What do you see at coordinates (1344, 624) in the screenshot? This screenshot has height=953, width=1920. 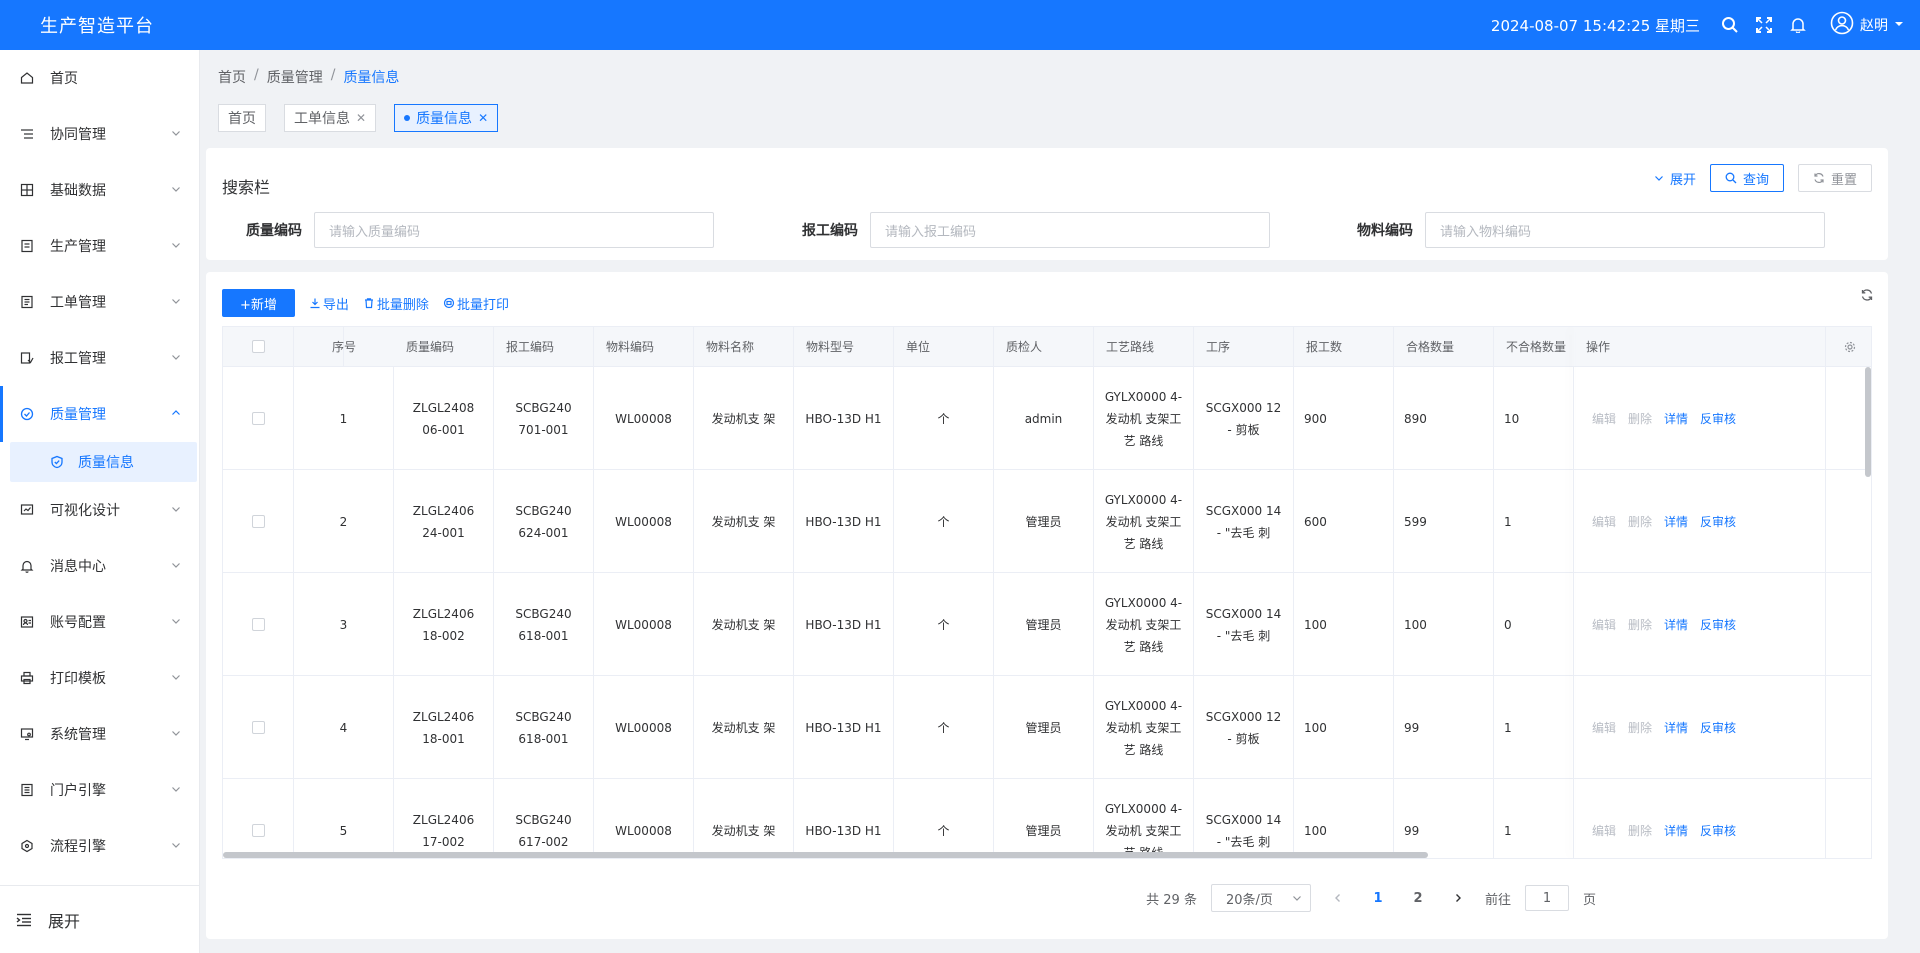 I see `cell-reported: 100` at bounding box center [1344, 624].